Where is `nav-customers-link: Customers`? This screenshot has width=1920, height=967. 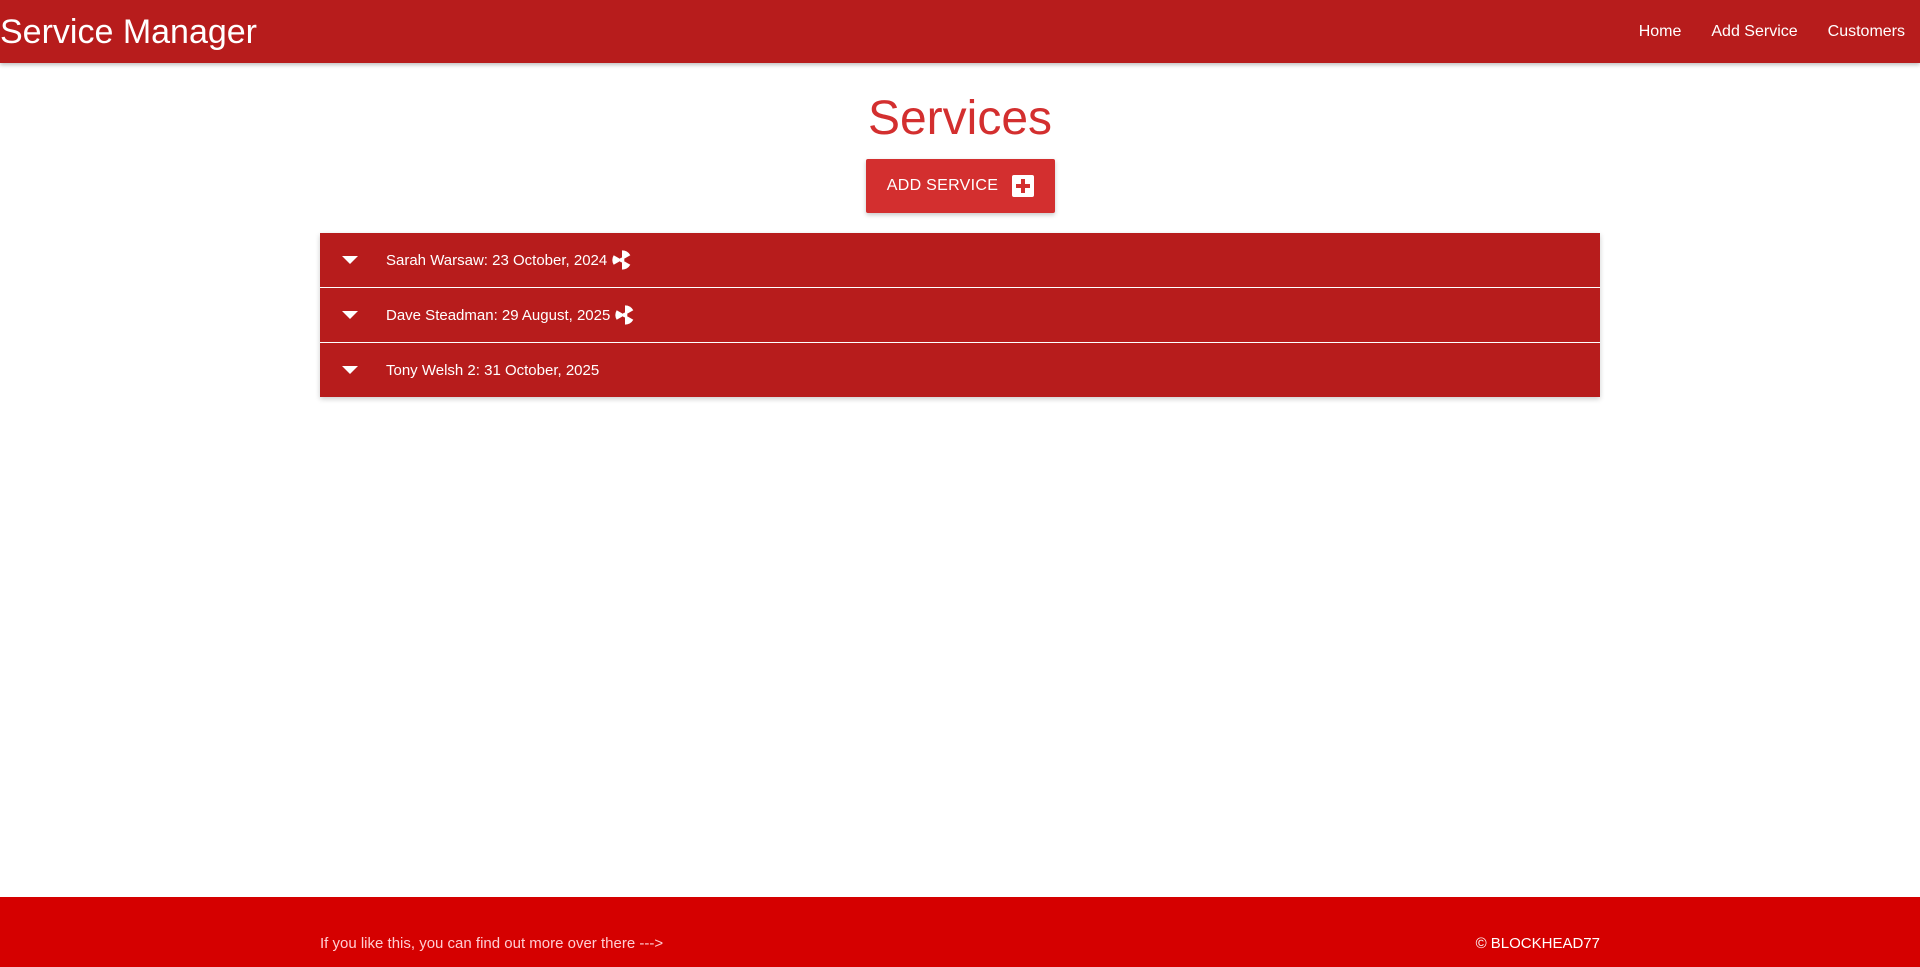 nav-customers-link: Customers is located at coordinates (1866, 32).